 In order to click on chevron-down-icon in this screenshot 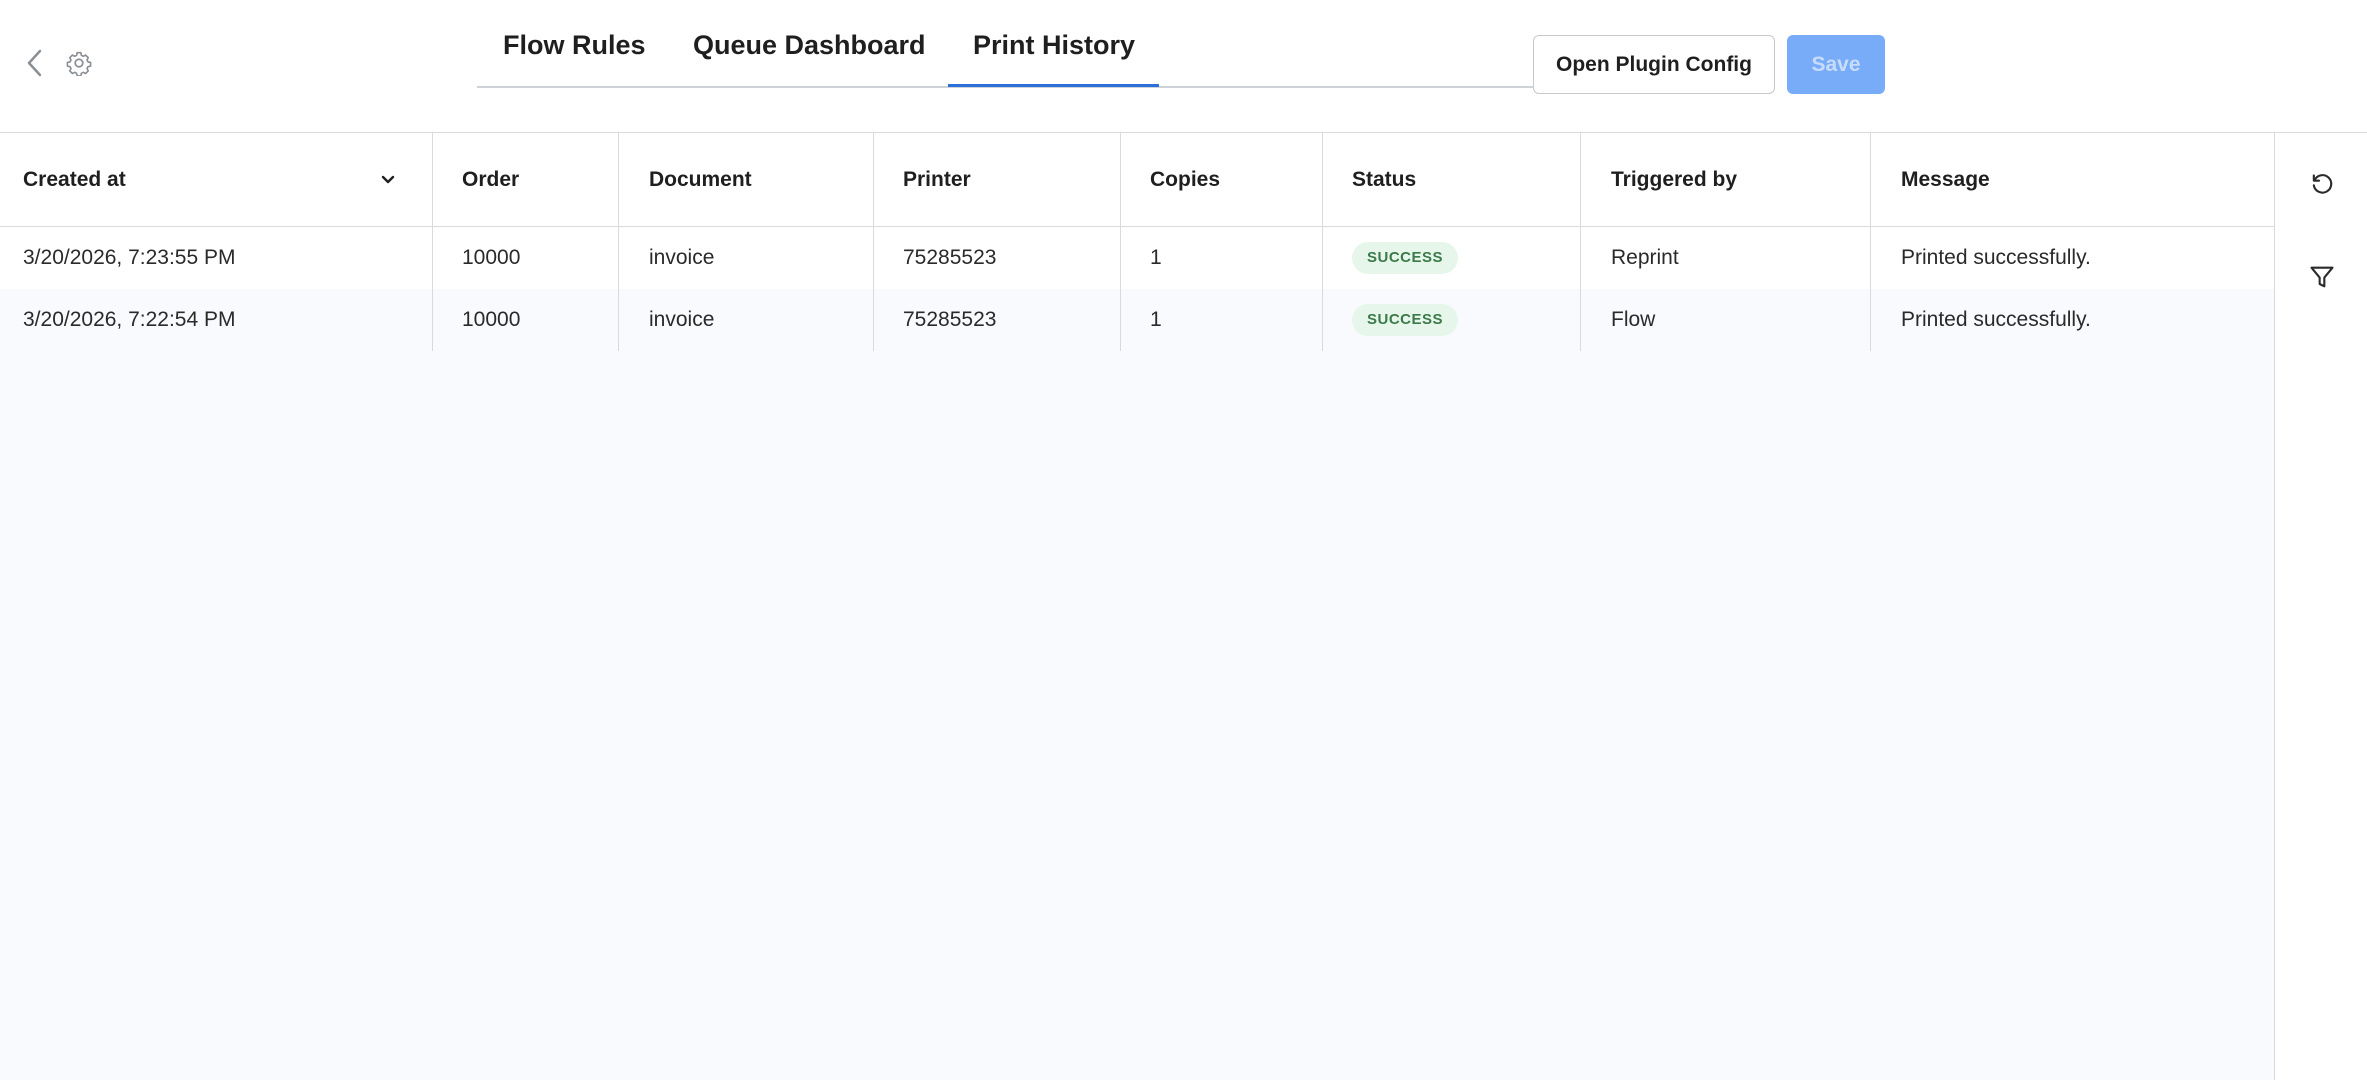, I will do `click(388, 180)`.